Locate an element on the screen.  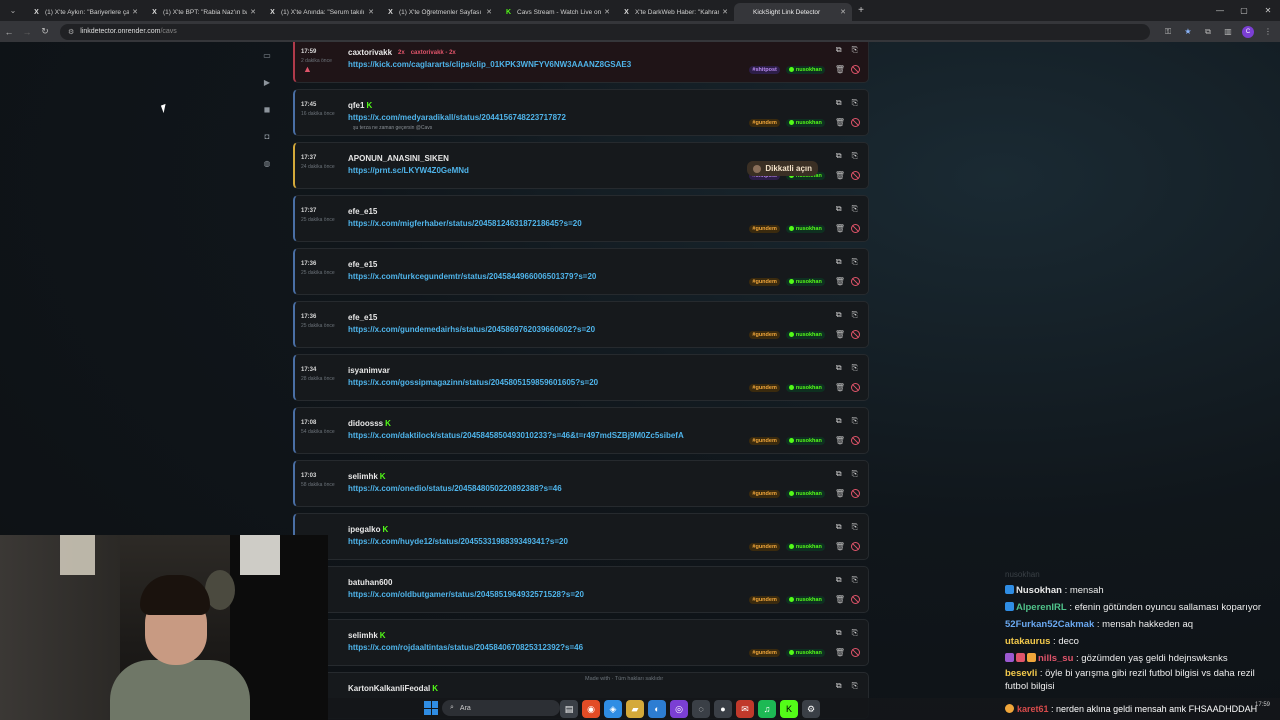
forward-icon: → is located at coordinates (27, 32).